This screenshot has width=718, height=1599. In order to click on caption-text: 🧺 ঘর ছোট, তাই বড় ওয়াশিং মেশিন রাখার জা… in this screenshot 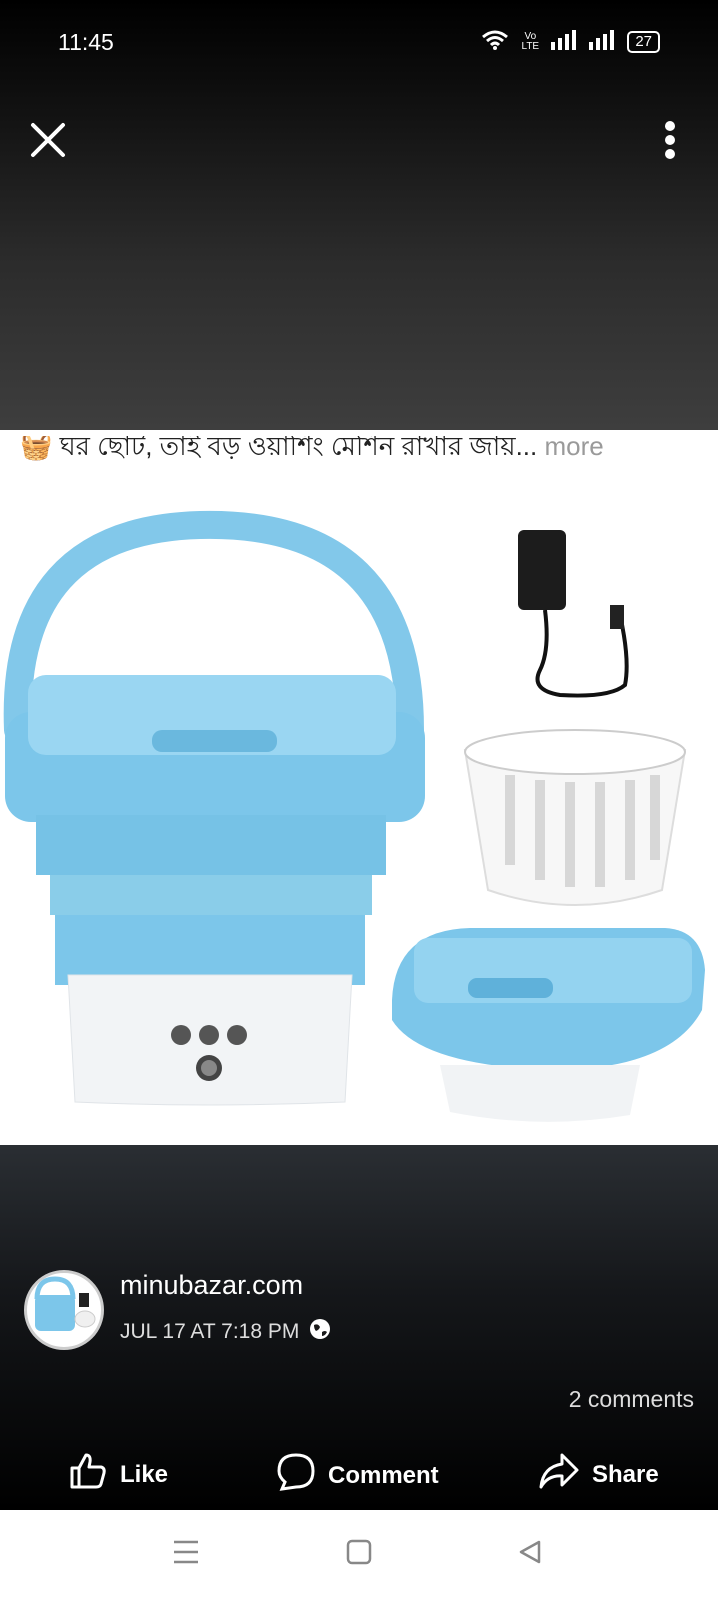, I will do `click(279, 448)`.